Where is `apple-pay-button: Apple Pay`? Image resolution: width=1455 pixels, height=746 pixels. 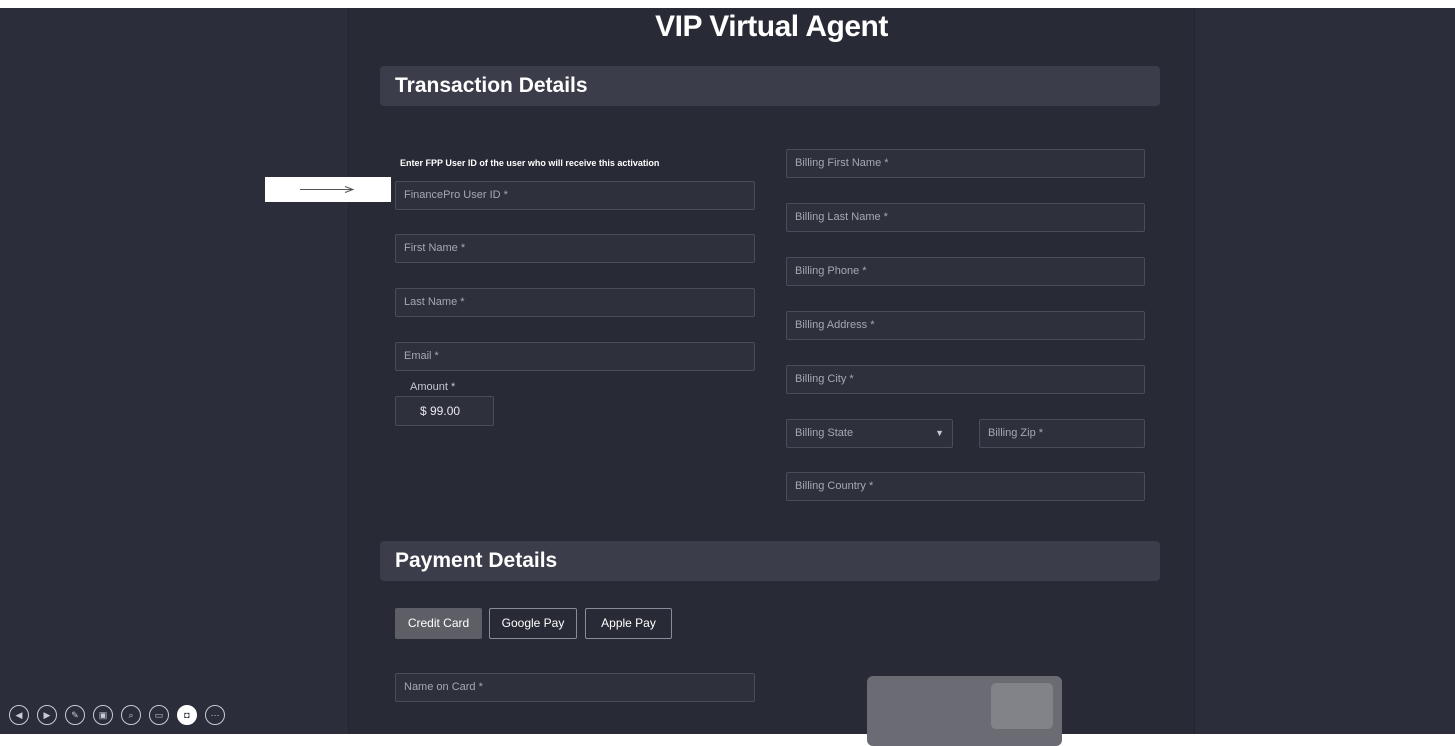 apple-pay-button: Apple Pay is located at coordinates (628, 623).